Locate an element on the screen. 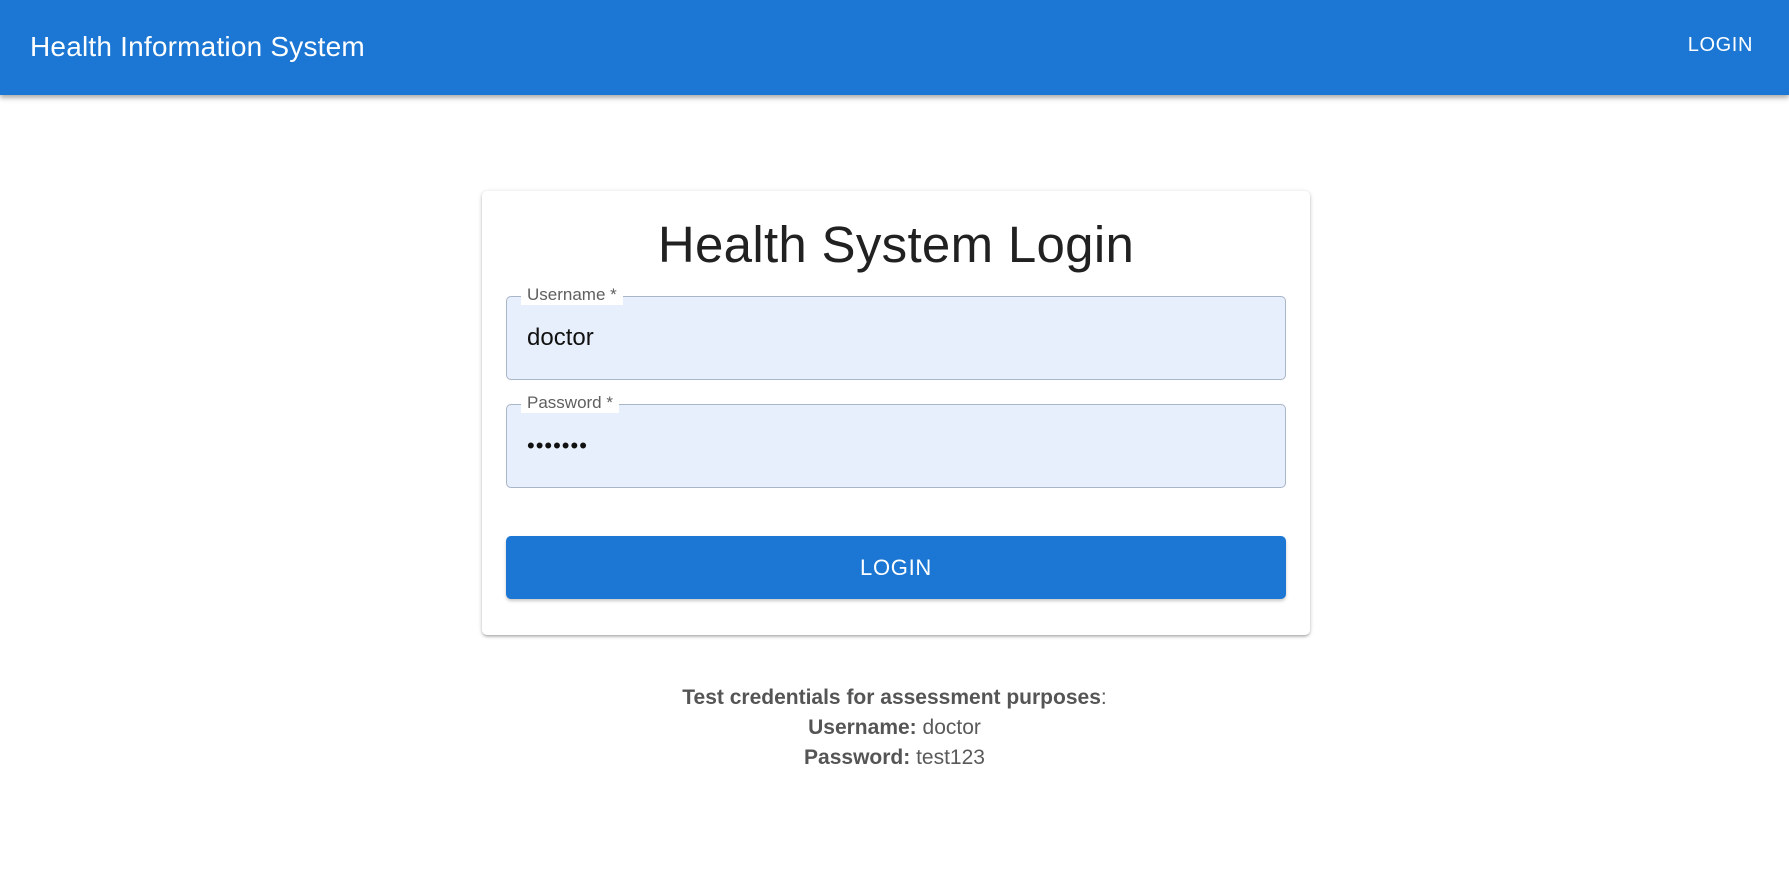 The image size is (1789, 873). app-bar: Health Information System LOGIN is located at coordinates (894, 47).